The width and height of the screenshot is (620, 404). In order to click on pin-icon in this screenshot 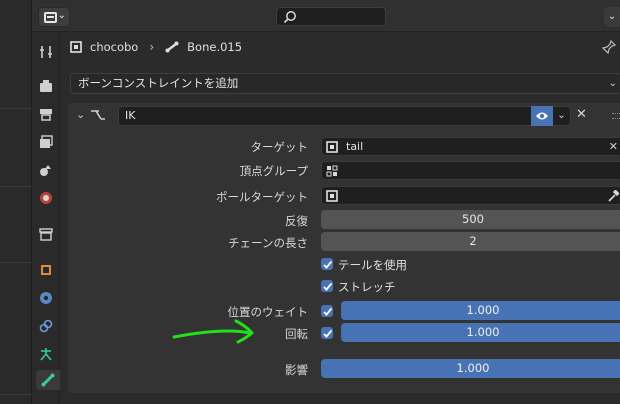, I will do `click(609, 47)`.